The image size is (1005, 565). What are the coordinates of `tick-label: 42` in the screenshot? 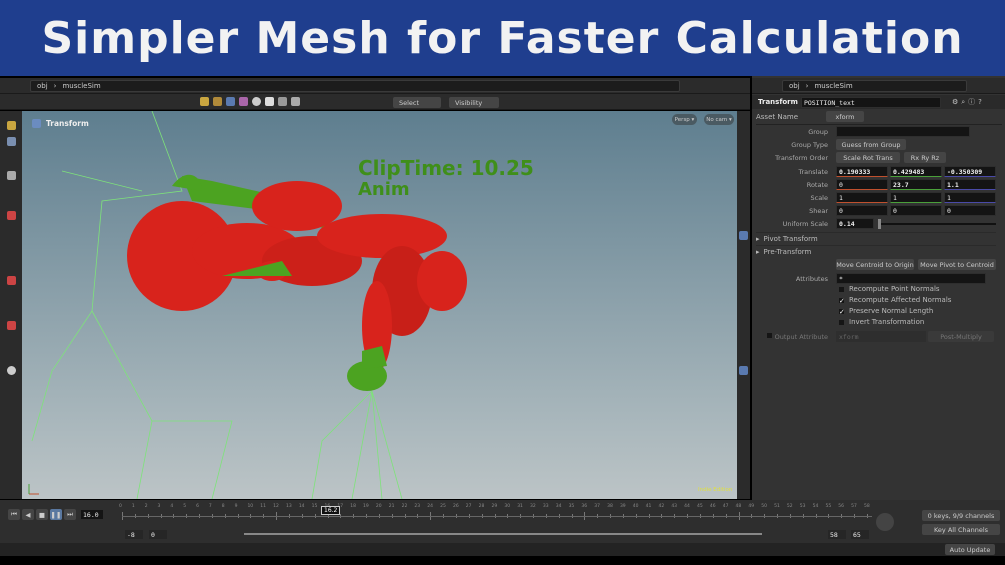 It's located at (661, 506).